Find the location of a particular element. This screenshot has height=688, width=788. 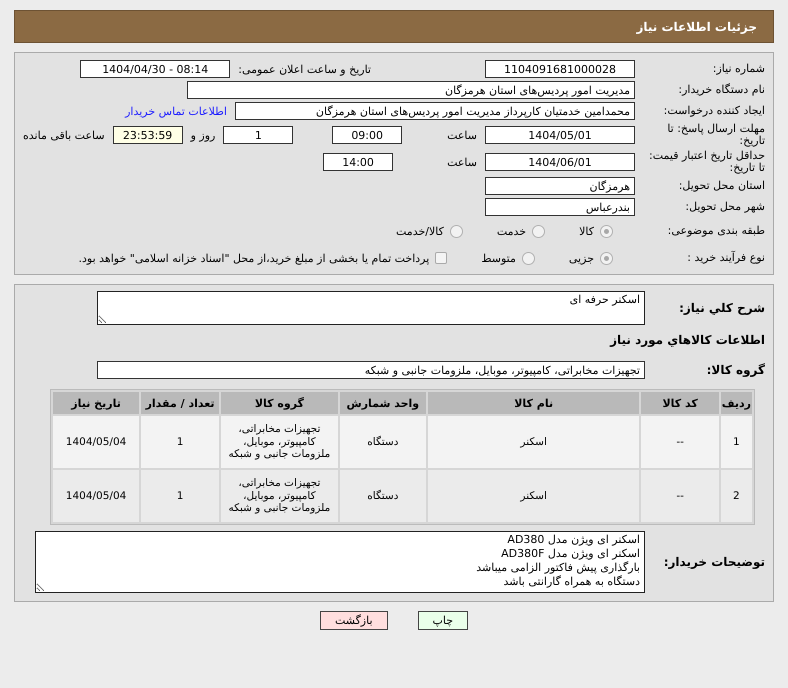

radio-label: کالا/خدمت is located at coordinates (420, 231).